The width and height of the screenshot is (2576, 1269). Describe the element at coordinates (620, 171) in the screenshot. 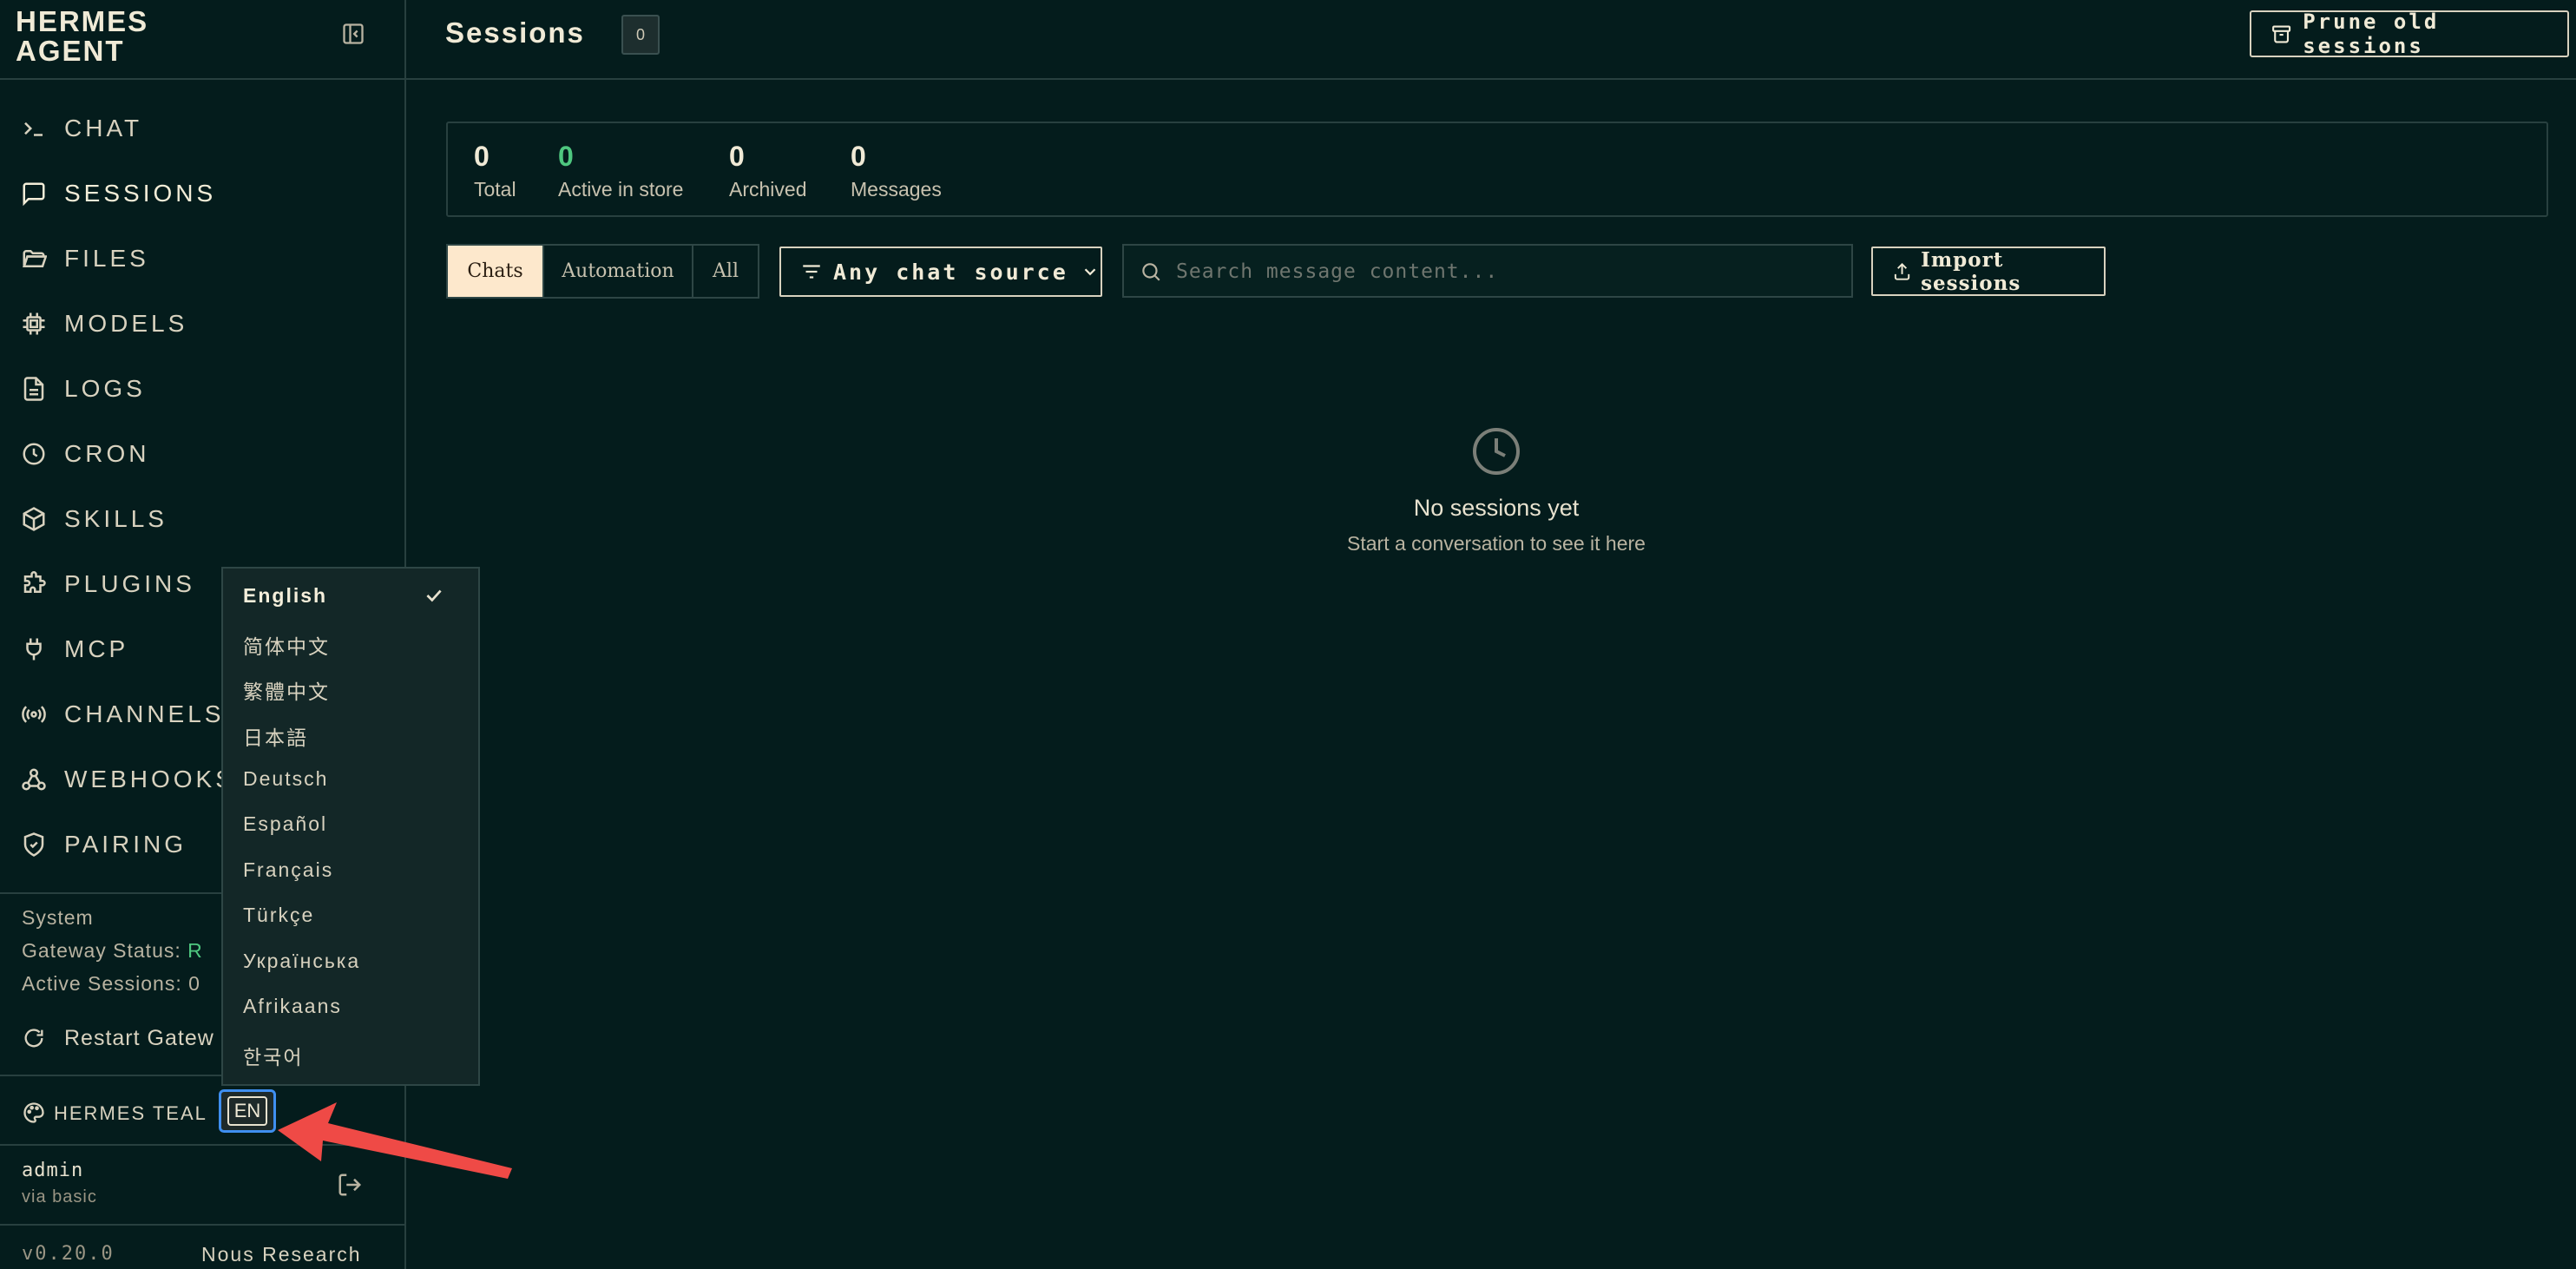

I see `stat-active-in-store: 0 Active in store` at that location.